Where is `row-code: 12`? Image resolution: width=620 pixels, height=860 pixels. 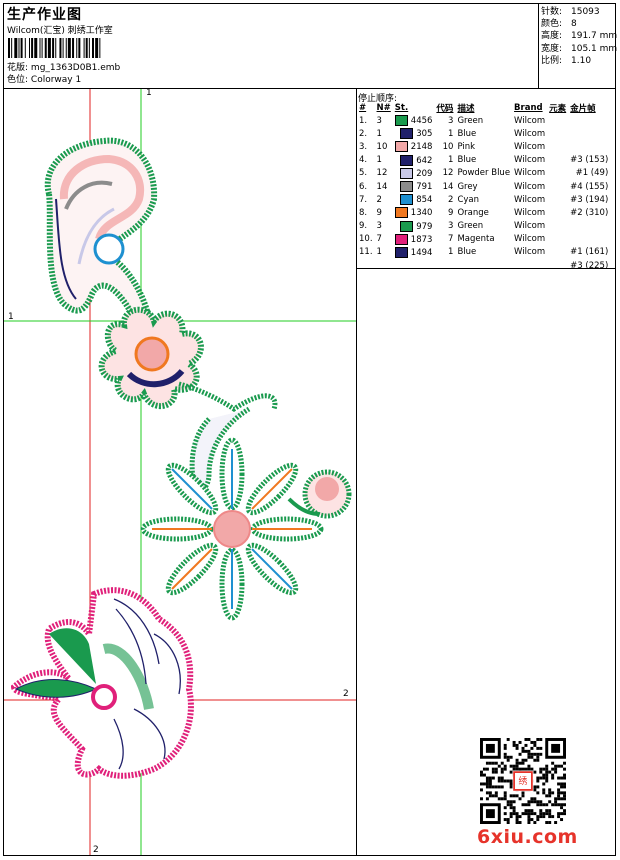
row-code: 12 is located at coordinates (448, 173).